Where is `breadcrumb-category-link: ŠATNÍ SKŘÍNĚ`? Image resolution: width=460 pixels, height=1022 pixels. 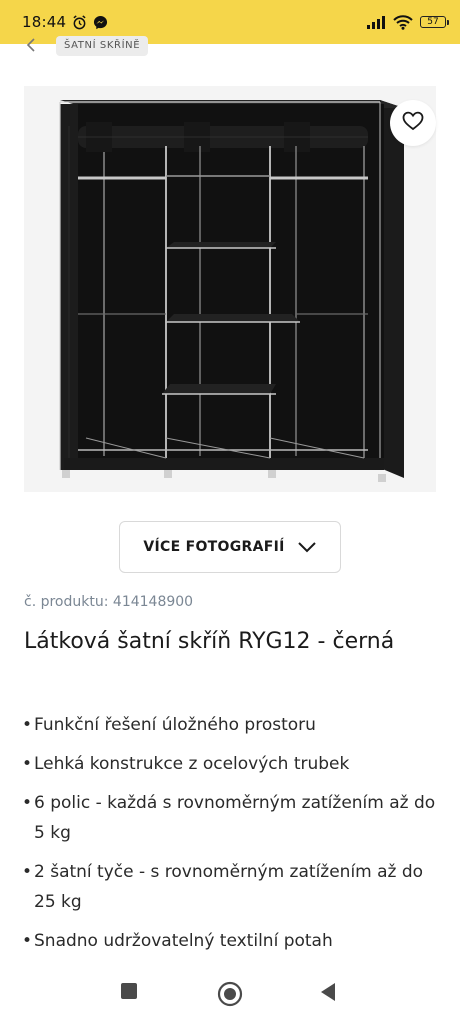
breadcrumb-category-link: ŠATNÍ SKŘÍNĚ is located at coordinates (102, 46).